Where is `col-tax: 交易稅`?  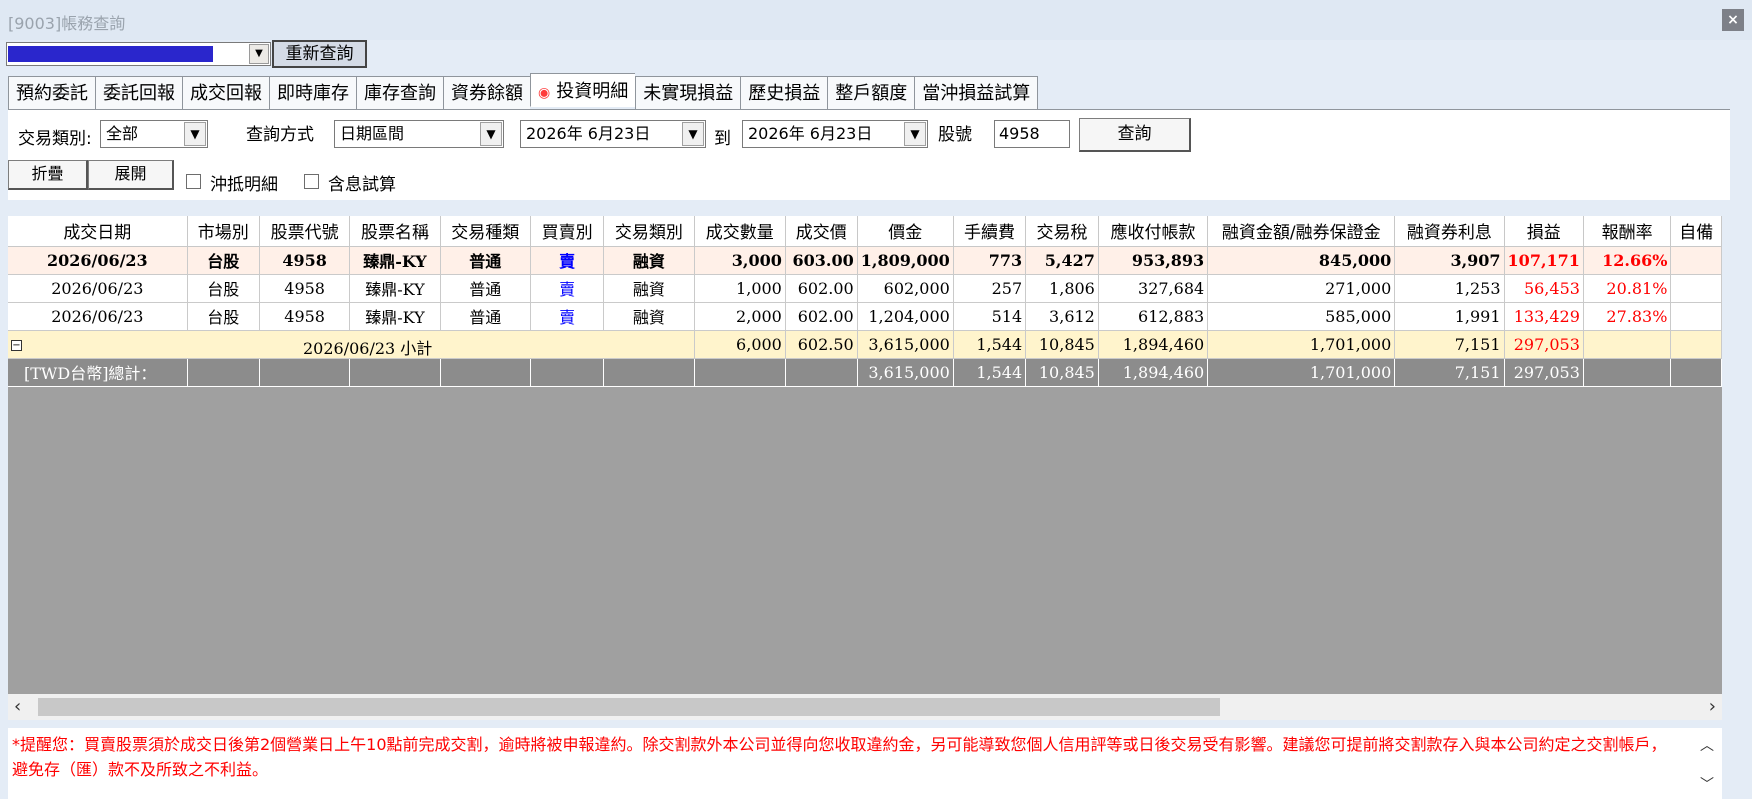 col-tax: 交易稅 is located at coordinates (1062, 231).